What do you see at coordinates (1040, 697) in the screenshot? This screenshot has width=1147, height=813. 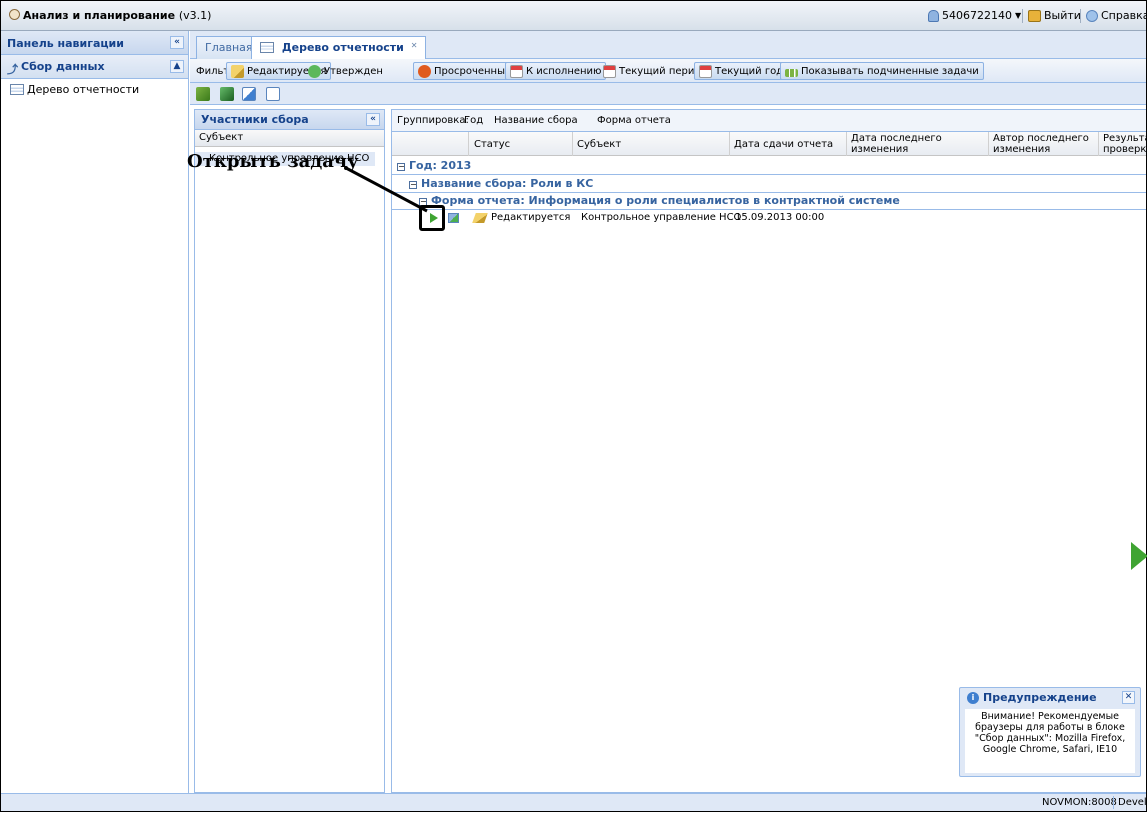 I see `warning-title-text: Предупреждение` at bounding box center [1040, 697].